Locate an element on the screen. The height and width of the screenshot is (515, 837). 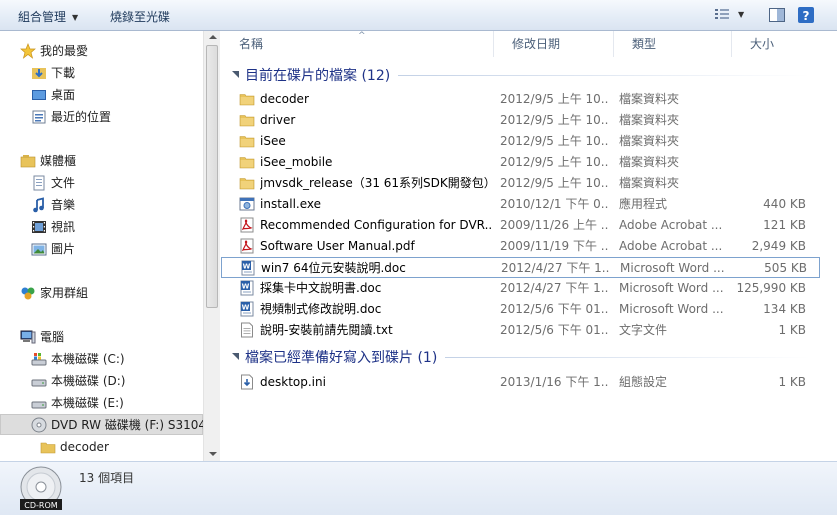
nav-drive-d: 本機磁碟 (D:) is located at coordinates (101, 380).